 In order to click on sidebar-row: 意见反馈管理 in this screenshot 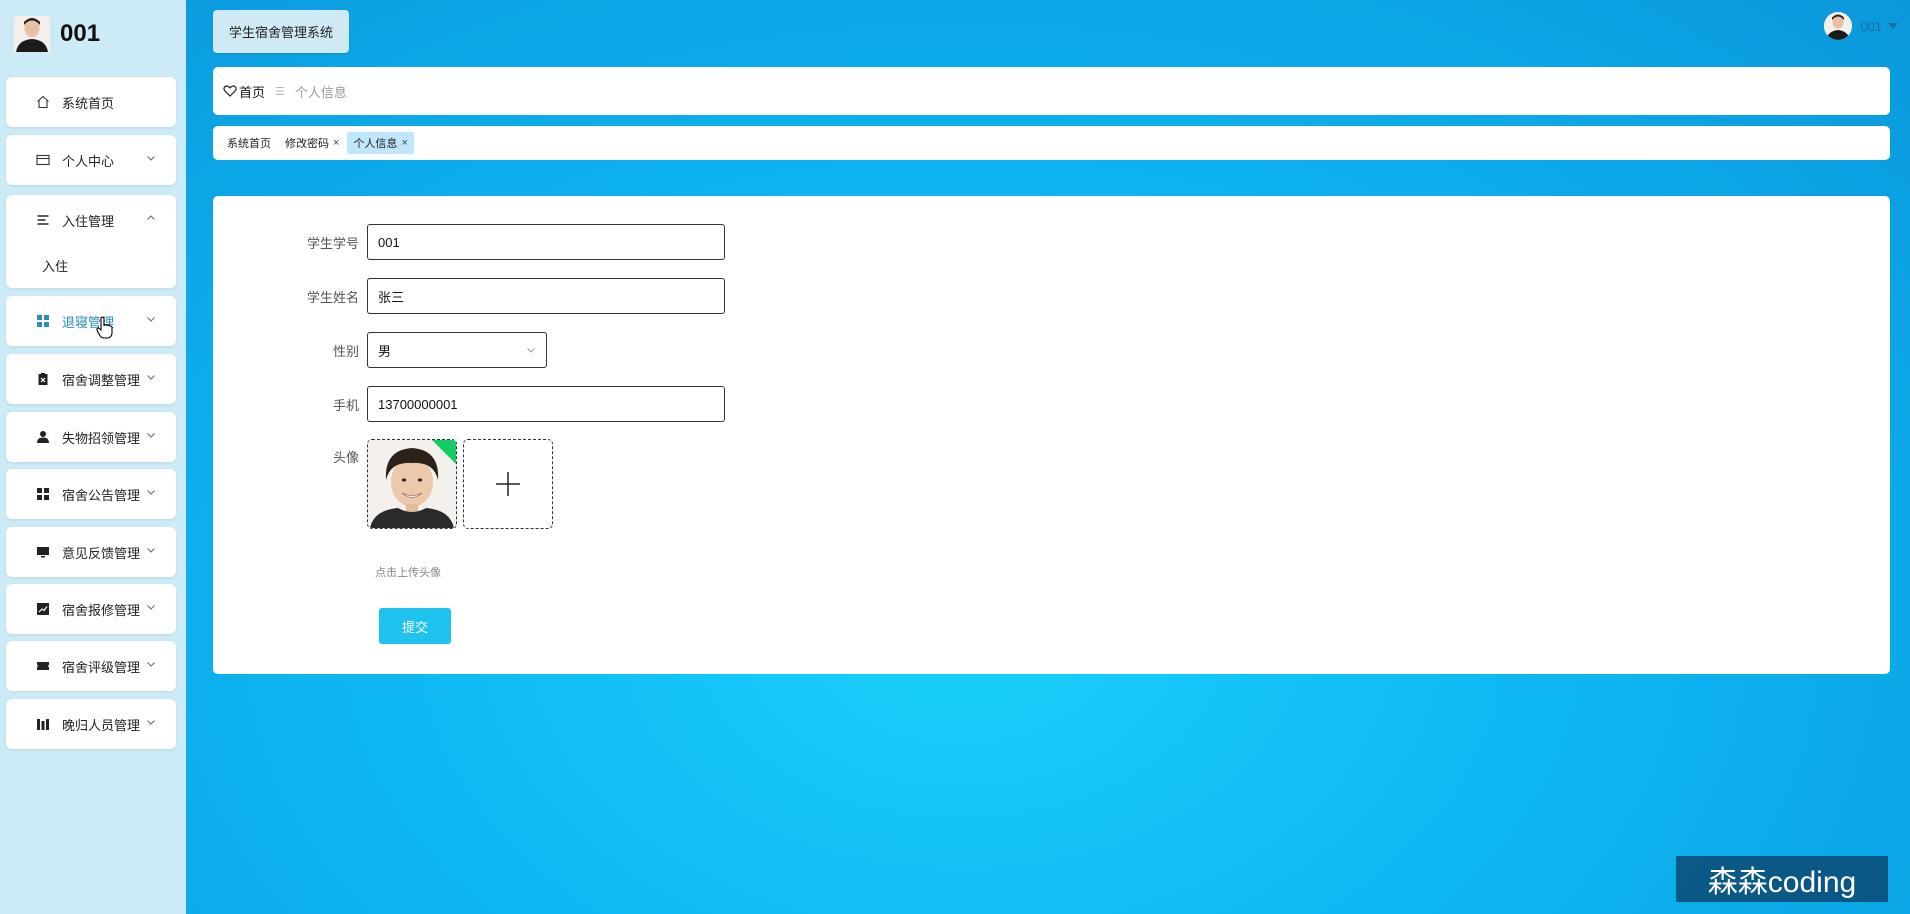, I will do `click(91, 552)`.